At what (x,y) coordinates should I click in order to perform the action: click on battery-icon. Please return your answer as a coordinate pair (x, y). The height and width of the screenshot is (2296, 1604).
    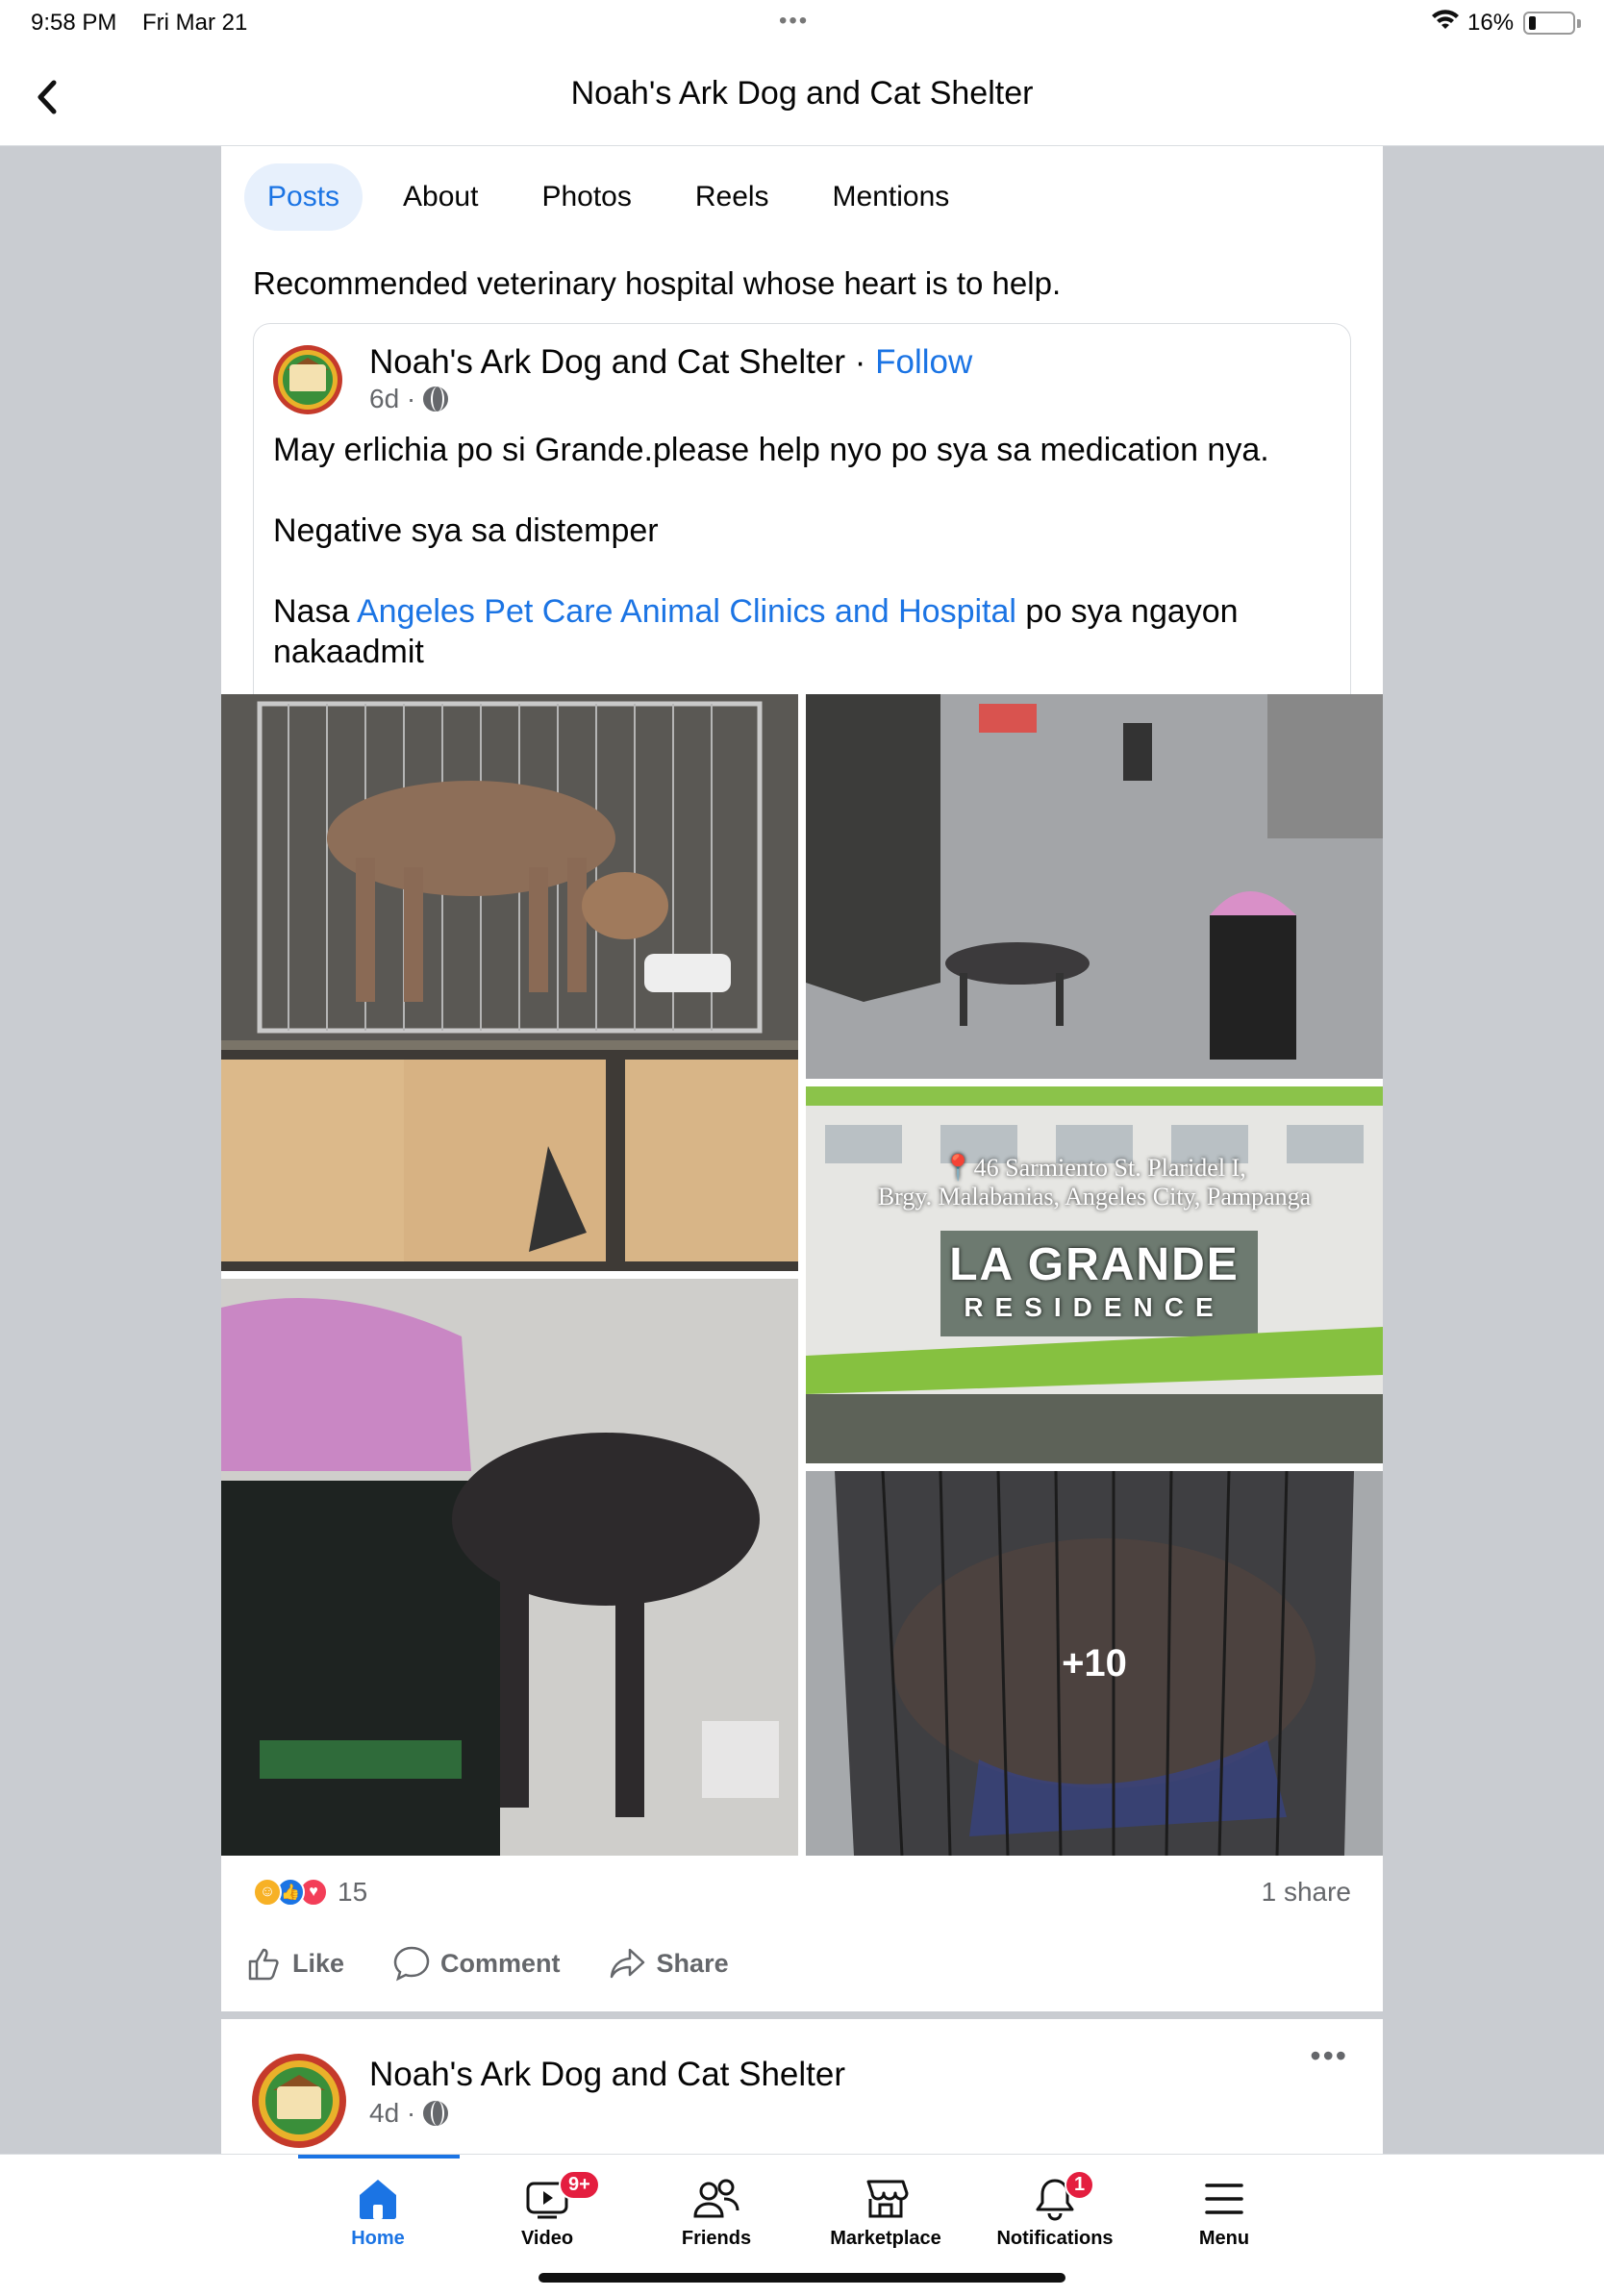
    Looking at the image, I should click on (1549, 23).